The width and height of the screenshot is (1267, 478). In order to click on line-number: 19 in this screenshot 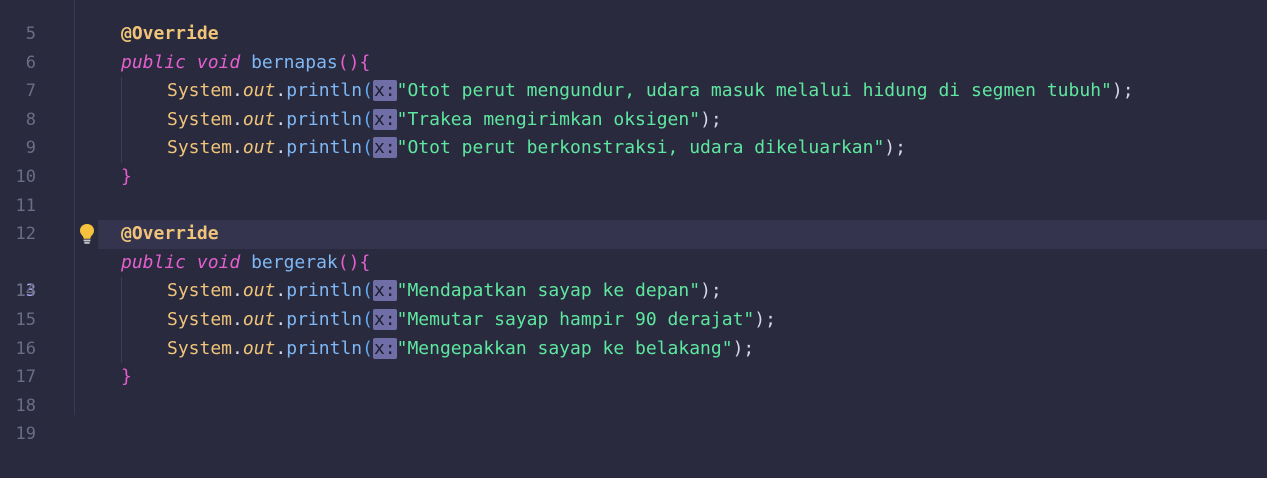, I will do `click(25, 434)`.